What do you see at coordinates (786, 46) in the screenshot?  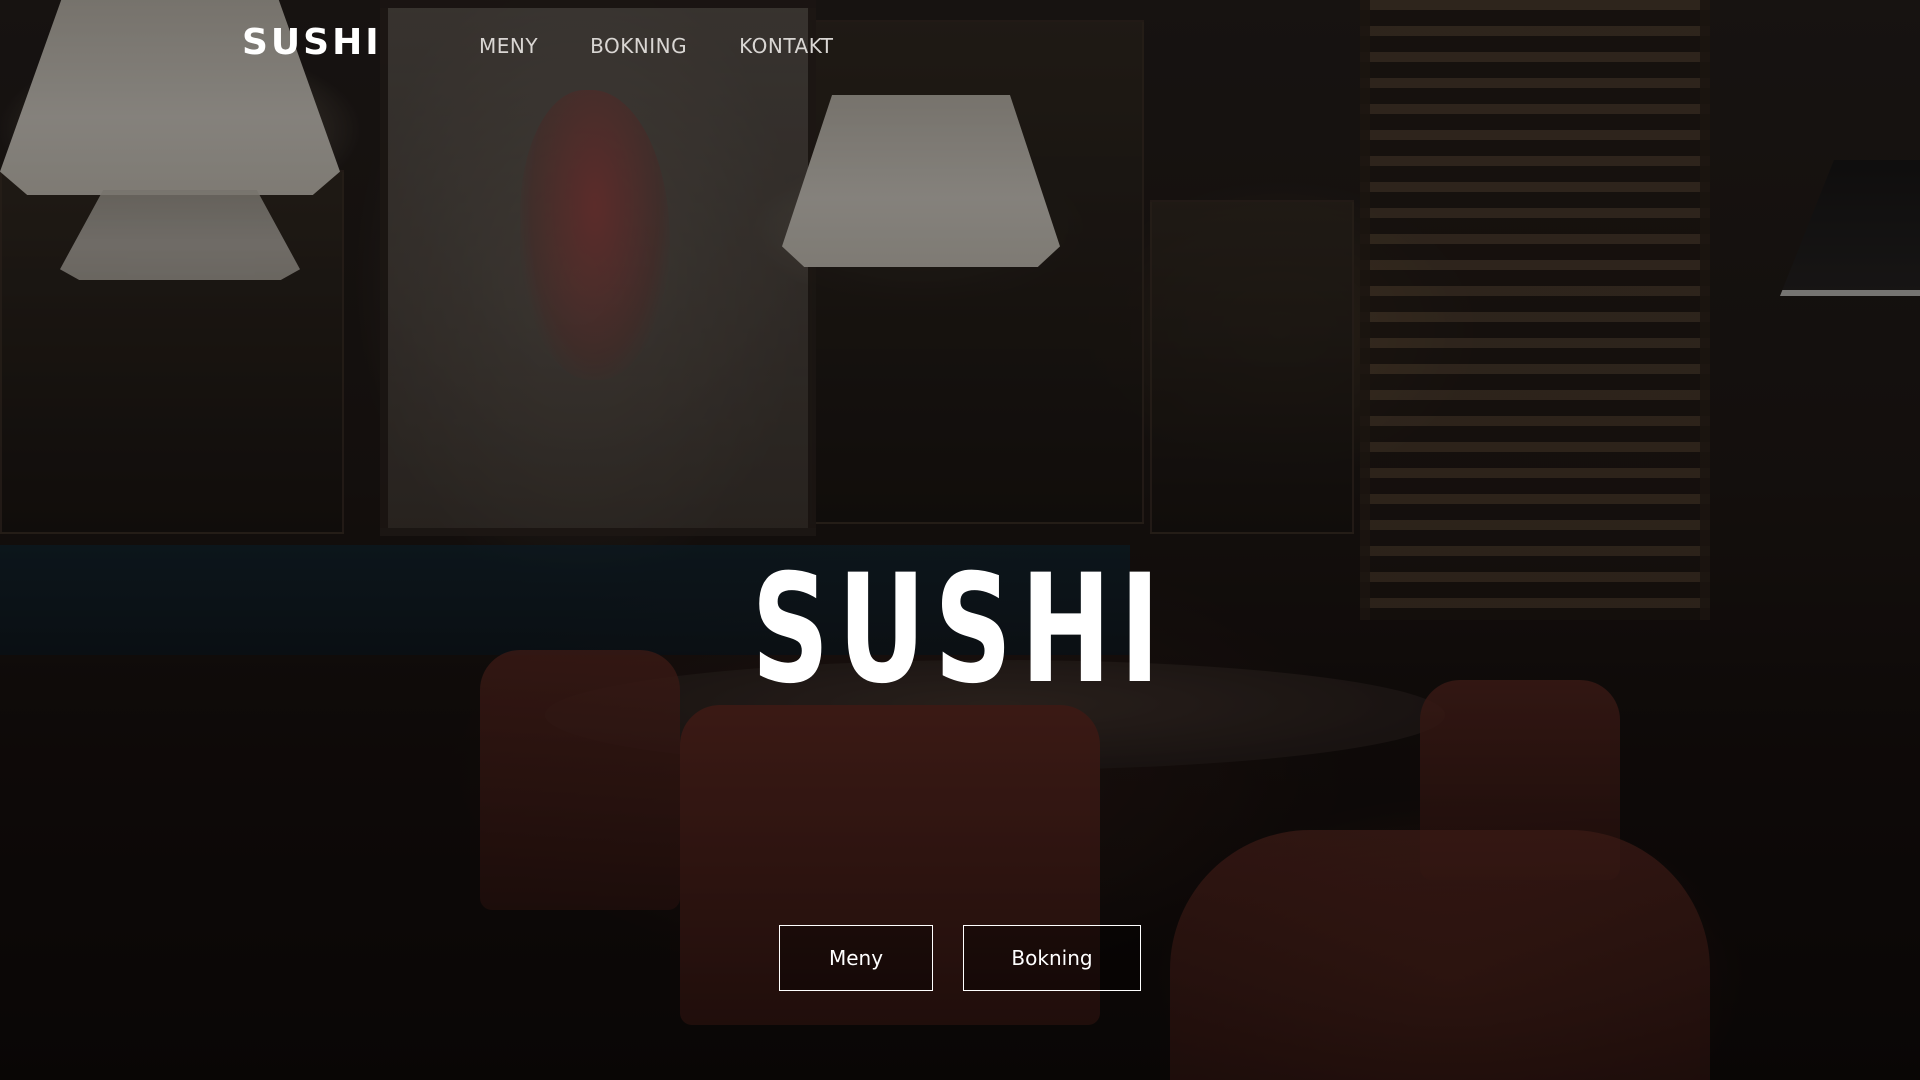 I see `nav-link-kontakt: KONTAKT` at bounding box center [786, 46].